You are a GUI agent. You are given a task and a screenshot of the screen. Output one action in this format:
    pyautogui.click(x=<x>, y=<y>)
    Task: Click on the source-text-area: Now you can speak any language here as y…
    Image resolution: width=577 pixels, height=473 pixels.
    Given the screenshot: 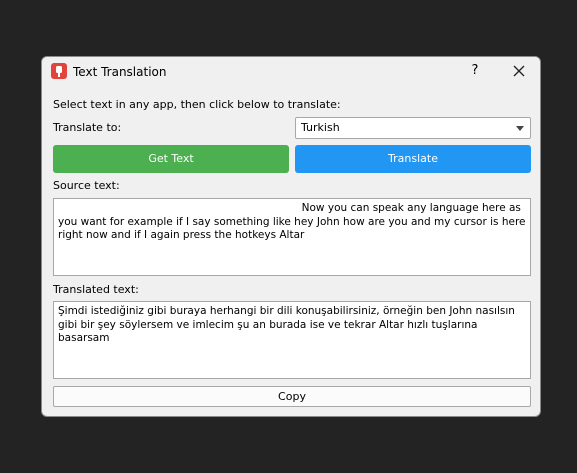 What is the action you would take?
    pyautogui.click(x=292, y=237)
    